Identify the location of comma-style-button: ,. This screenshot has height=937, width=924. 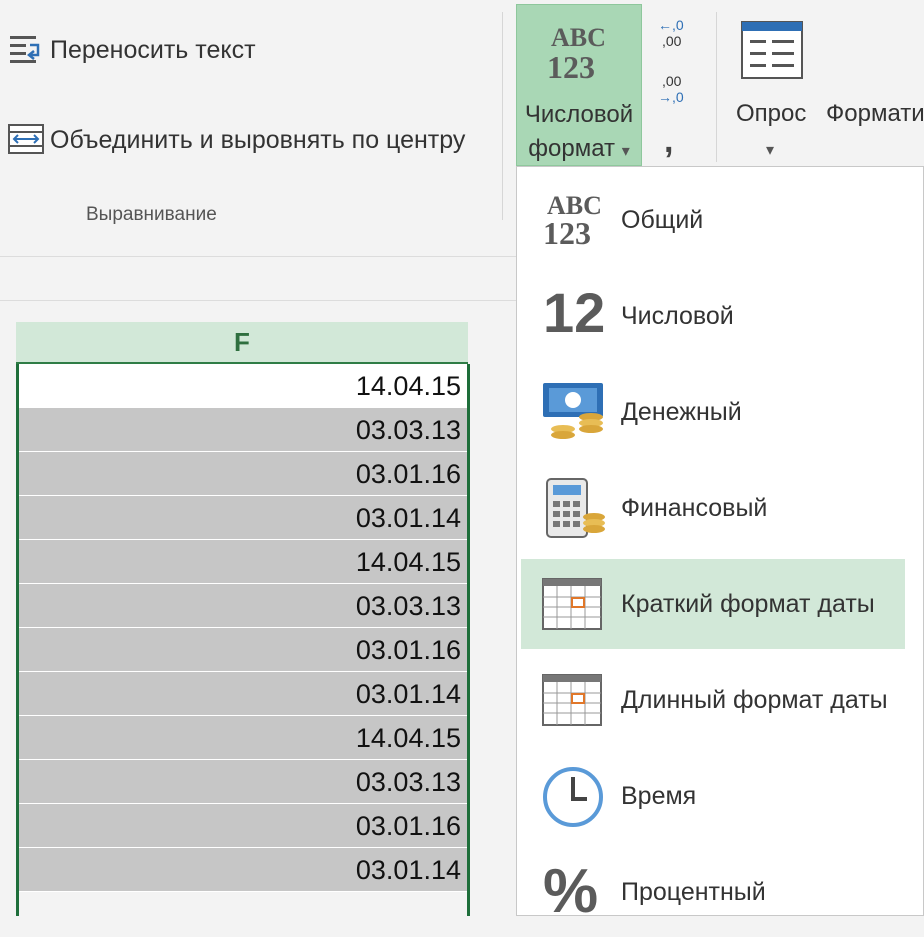
(668, 141).